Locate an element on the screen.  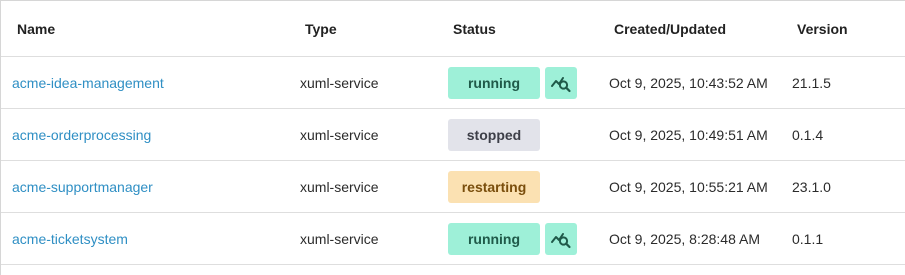
service-name-link: acme-supportmanager is located at coordinates (82, 187).